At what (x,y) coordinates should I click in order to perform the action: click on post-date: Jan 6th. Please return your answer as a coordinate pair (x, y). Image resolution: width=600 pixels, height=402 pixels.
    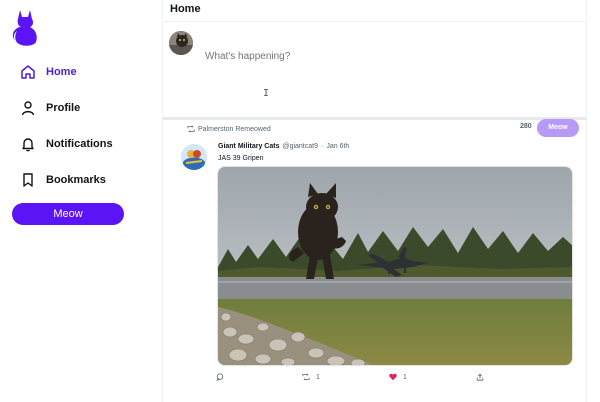
    Looking at the image, I should click on (337, 146).